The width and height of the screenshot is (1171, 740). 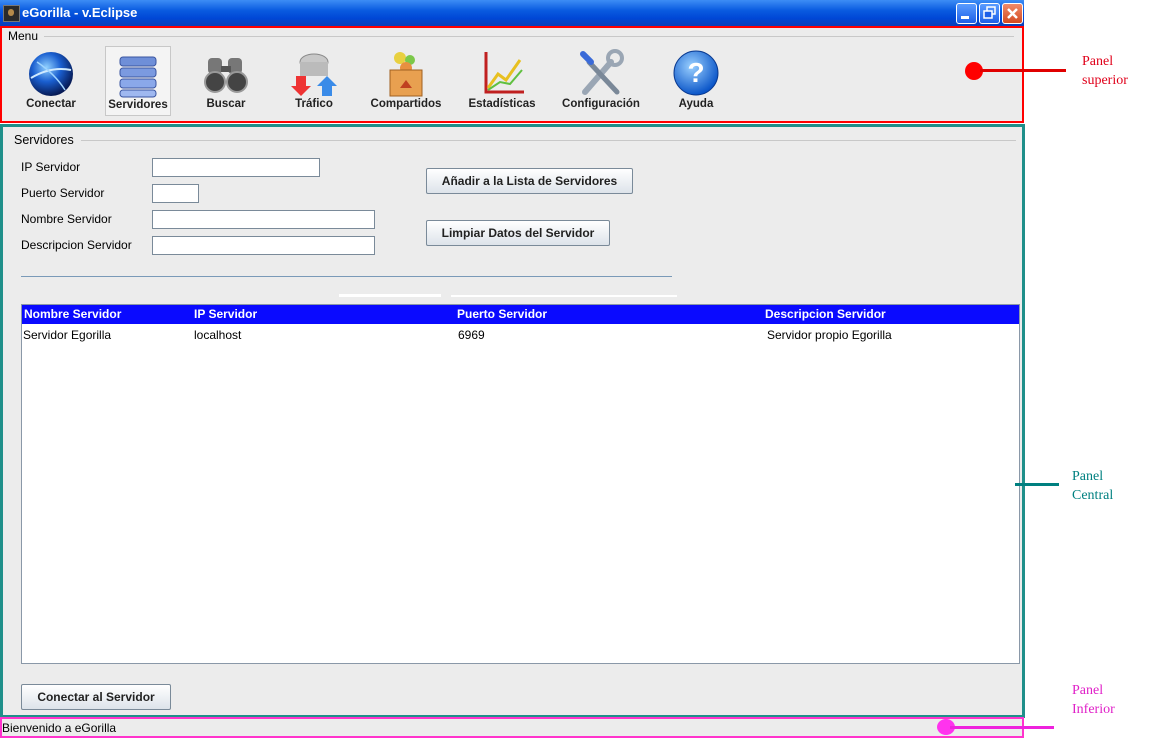 What do you see at coordinates (1093, 700) in the screenshot?
I see `annotation-panel-inferior: Panel Inferior` at bounding box center [1093, 700].